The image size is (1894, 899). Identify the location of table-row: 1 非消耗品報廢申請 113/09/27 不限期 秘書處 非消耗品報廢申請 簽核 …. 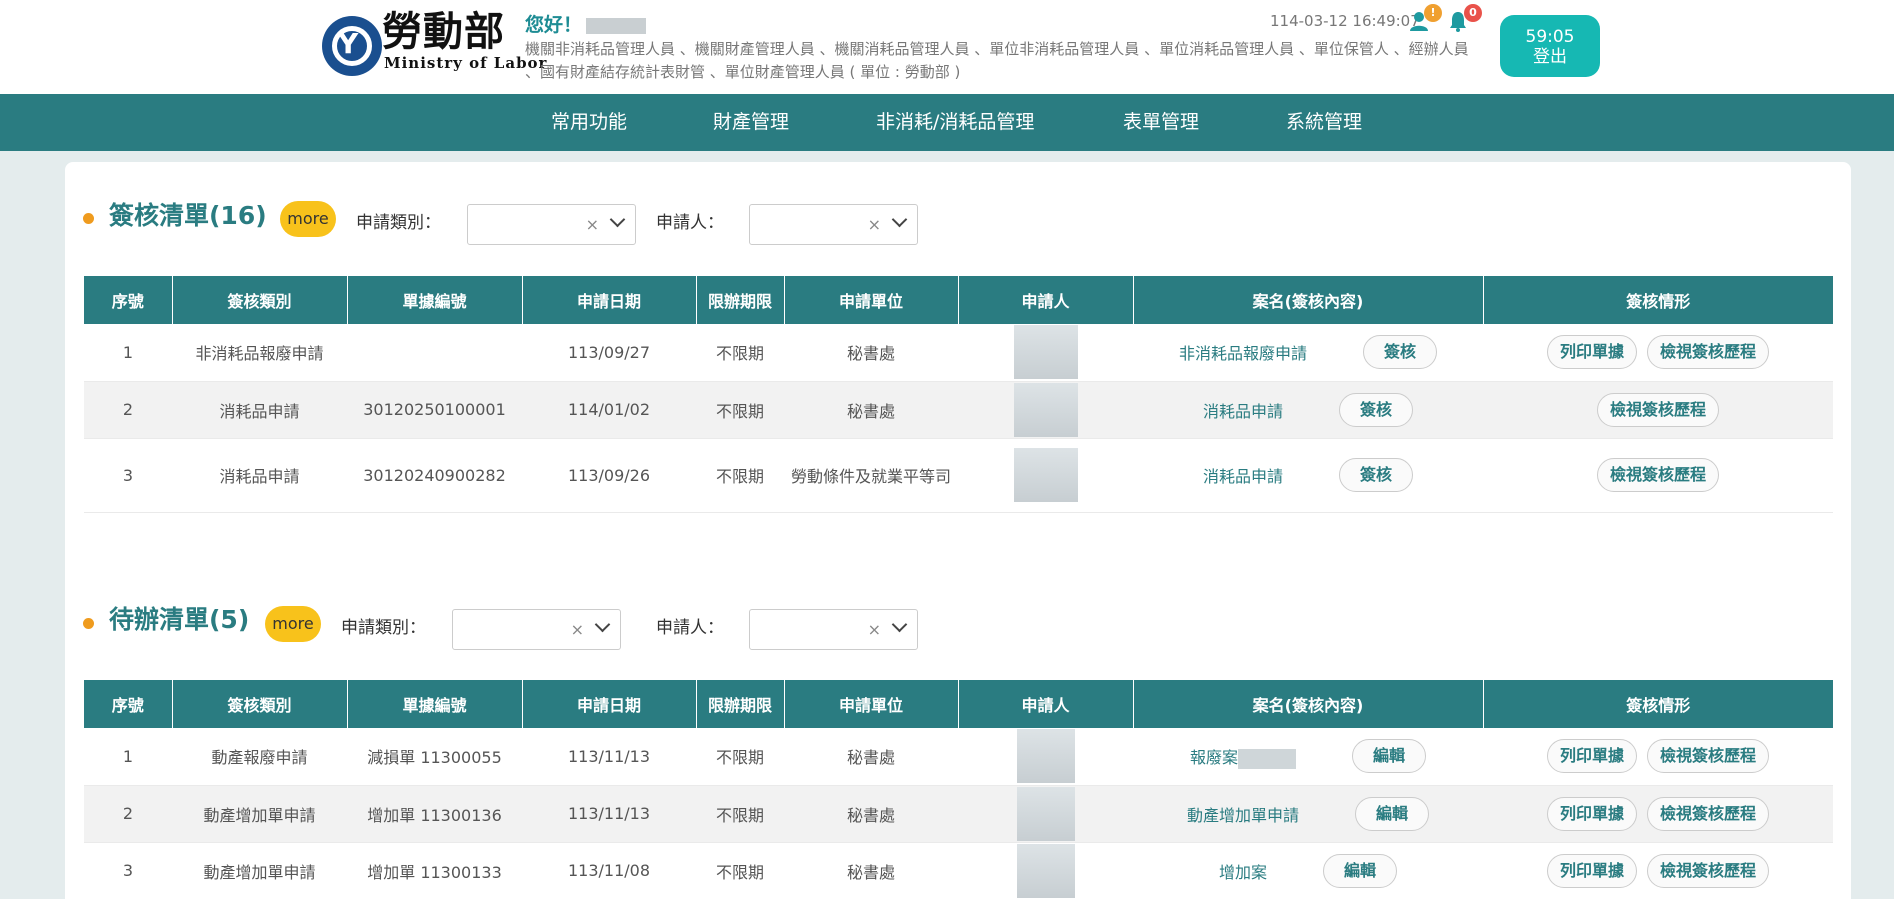
(958, 353).